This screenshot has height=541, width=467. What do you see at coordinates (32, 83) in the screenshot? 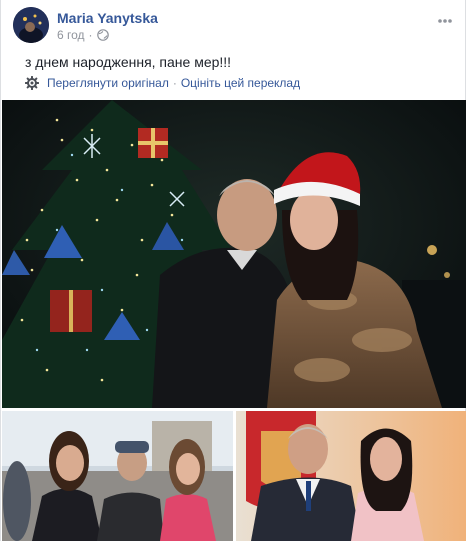
I see `gear-icon` at bounding box center [32, 83].